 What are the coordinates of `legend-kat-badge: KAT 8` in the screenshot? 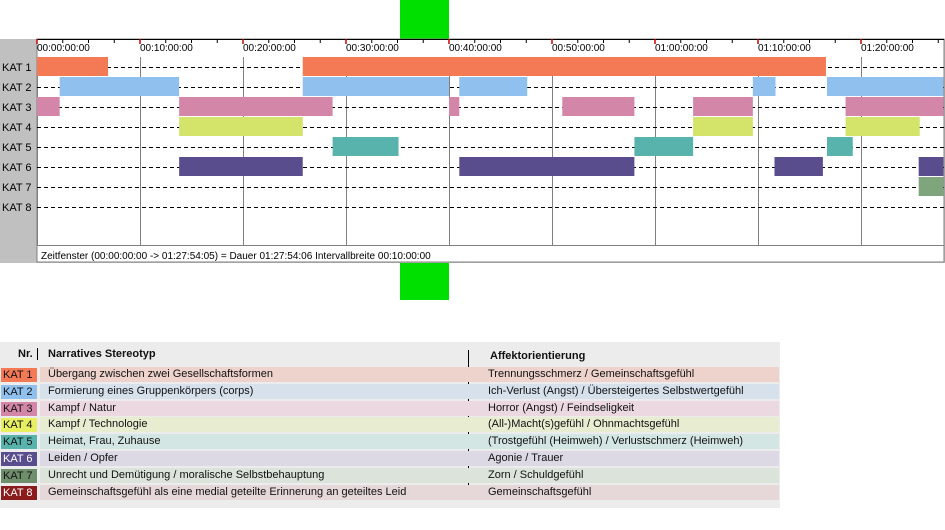 It's located at (19, 492).